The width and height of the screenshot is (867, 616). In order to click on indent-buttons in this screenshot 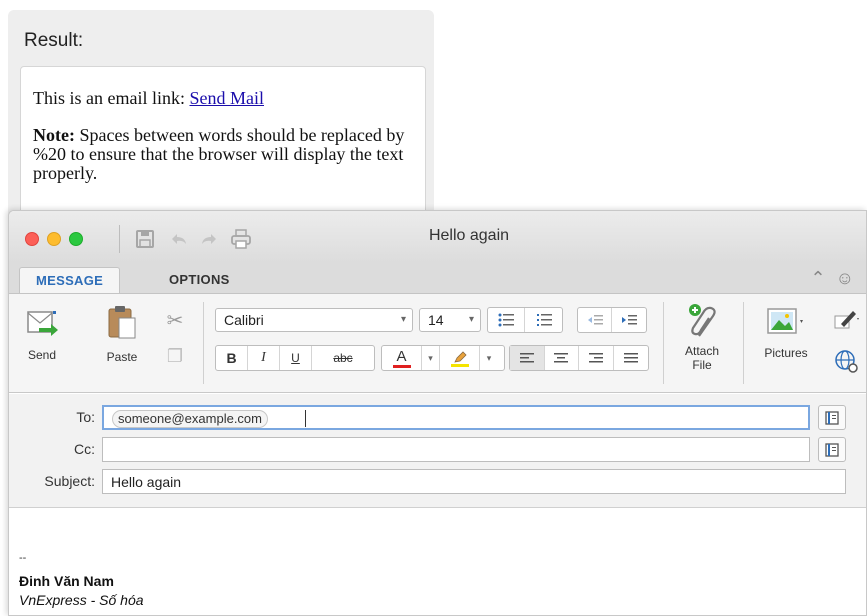, I will do `click(612, 320)`.